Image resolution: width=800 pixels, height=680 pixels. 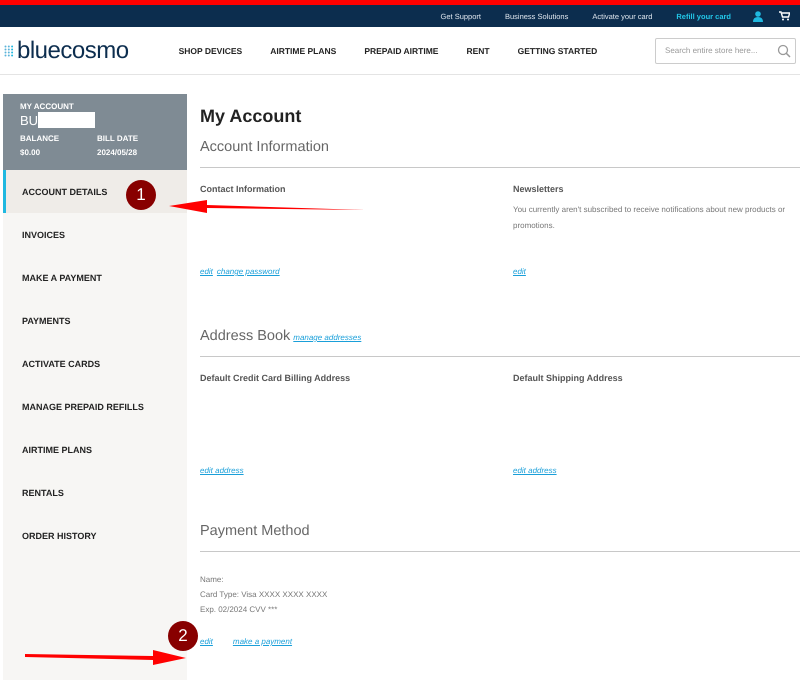 What do you see at coordinates (65, 191) in the screenshot?
I see `sidebar-item: ACCOUNT DETAILS` at bounding box center [65, 191].